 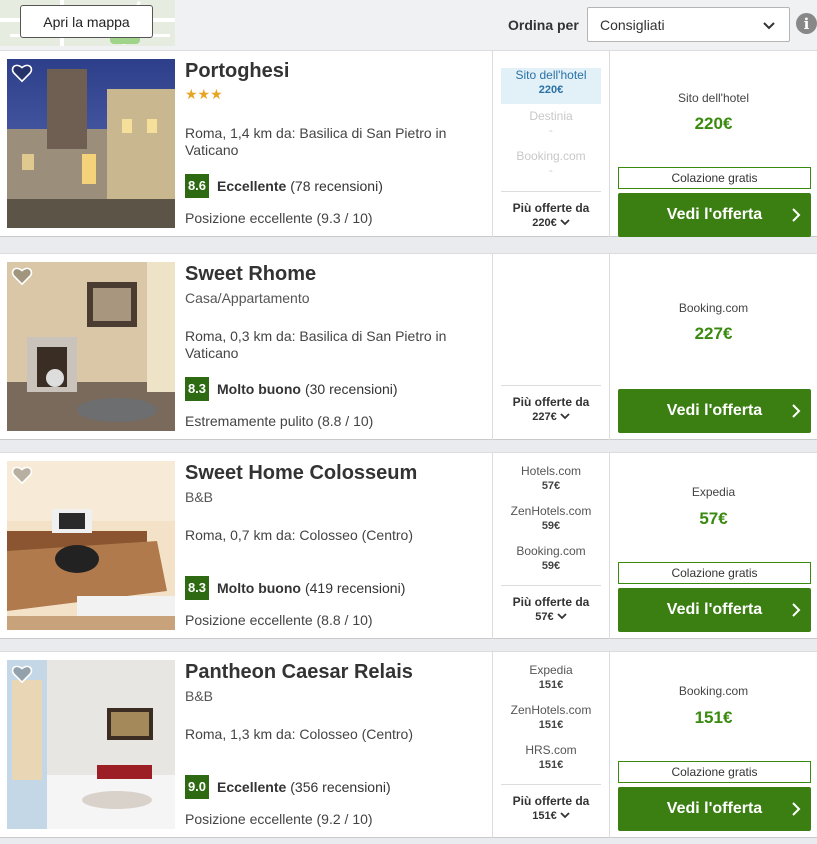 I want to click on more-offers-button: Più offerte da 220€, so click(x=551, y=211).